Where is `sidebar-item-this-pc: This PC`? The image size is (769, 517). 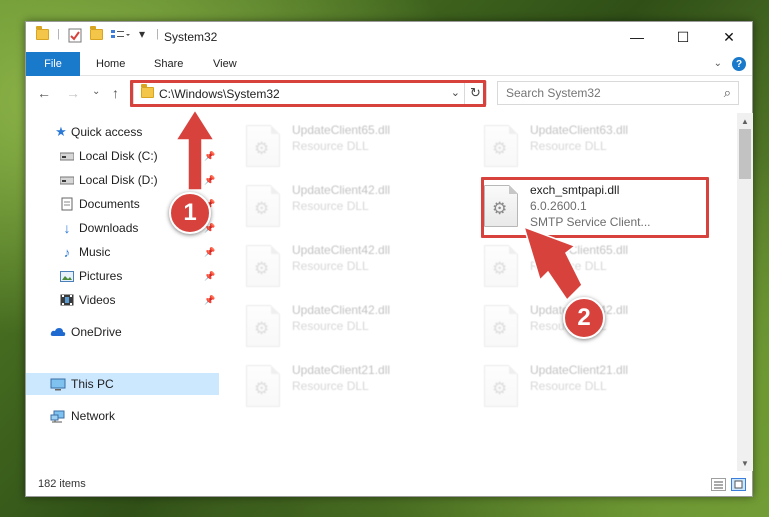 sidebar-item-this-pc: This PC is located at coordinates (122, 384).